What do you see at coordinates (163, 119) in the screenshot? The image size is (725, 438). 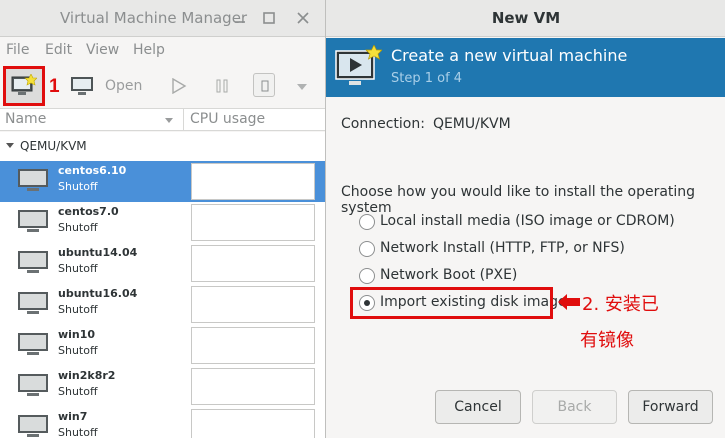 I see `vm-list-header: Name CPU usage` at bounding box center [163, 119].